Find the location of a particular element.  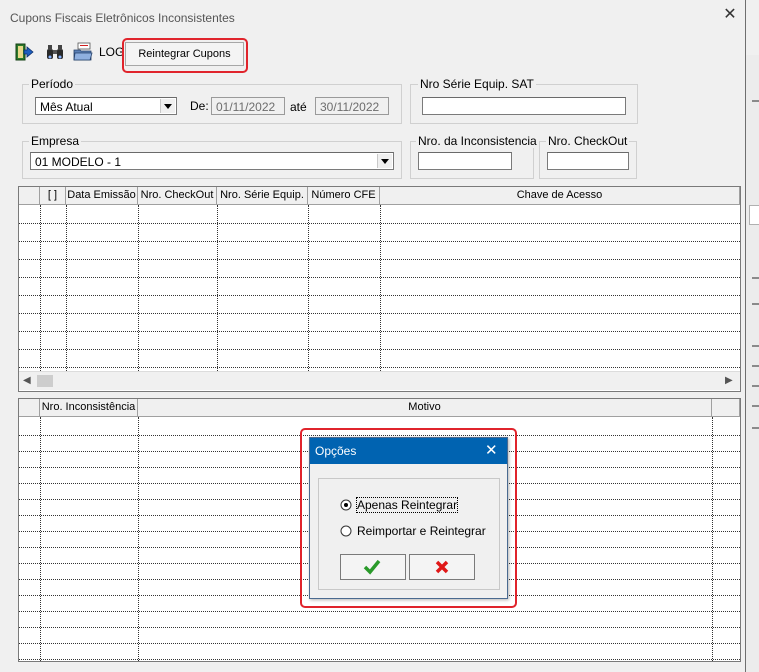

grid-header-chave-acesso: Chave de Acesso is located at coordinates (560, 196).